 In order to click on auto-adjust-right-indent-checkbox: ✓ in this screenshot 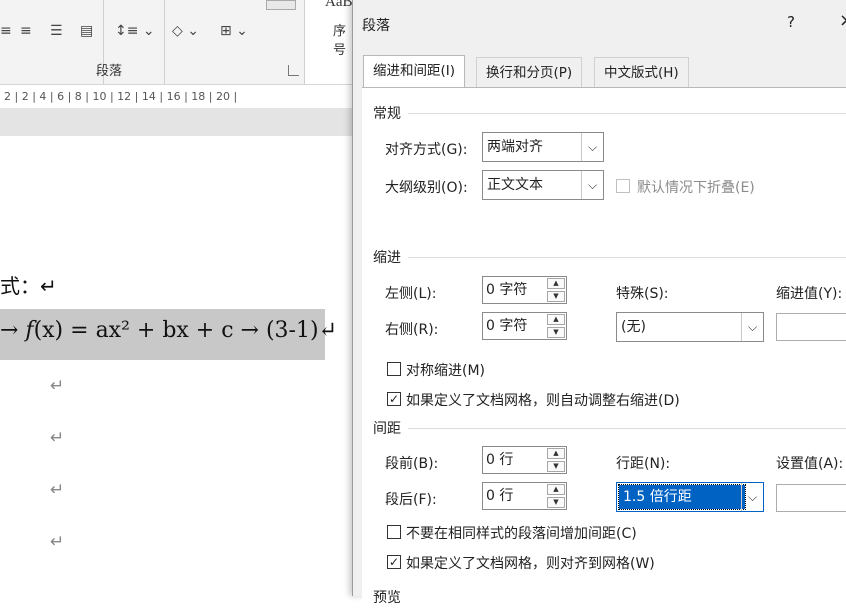, I will do `click(394, 399)`.